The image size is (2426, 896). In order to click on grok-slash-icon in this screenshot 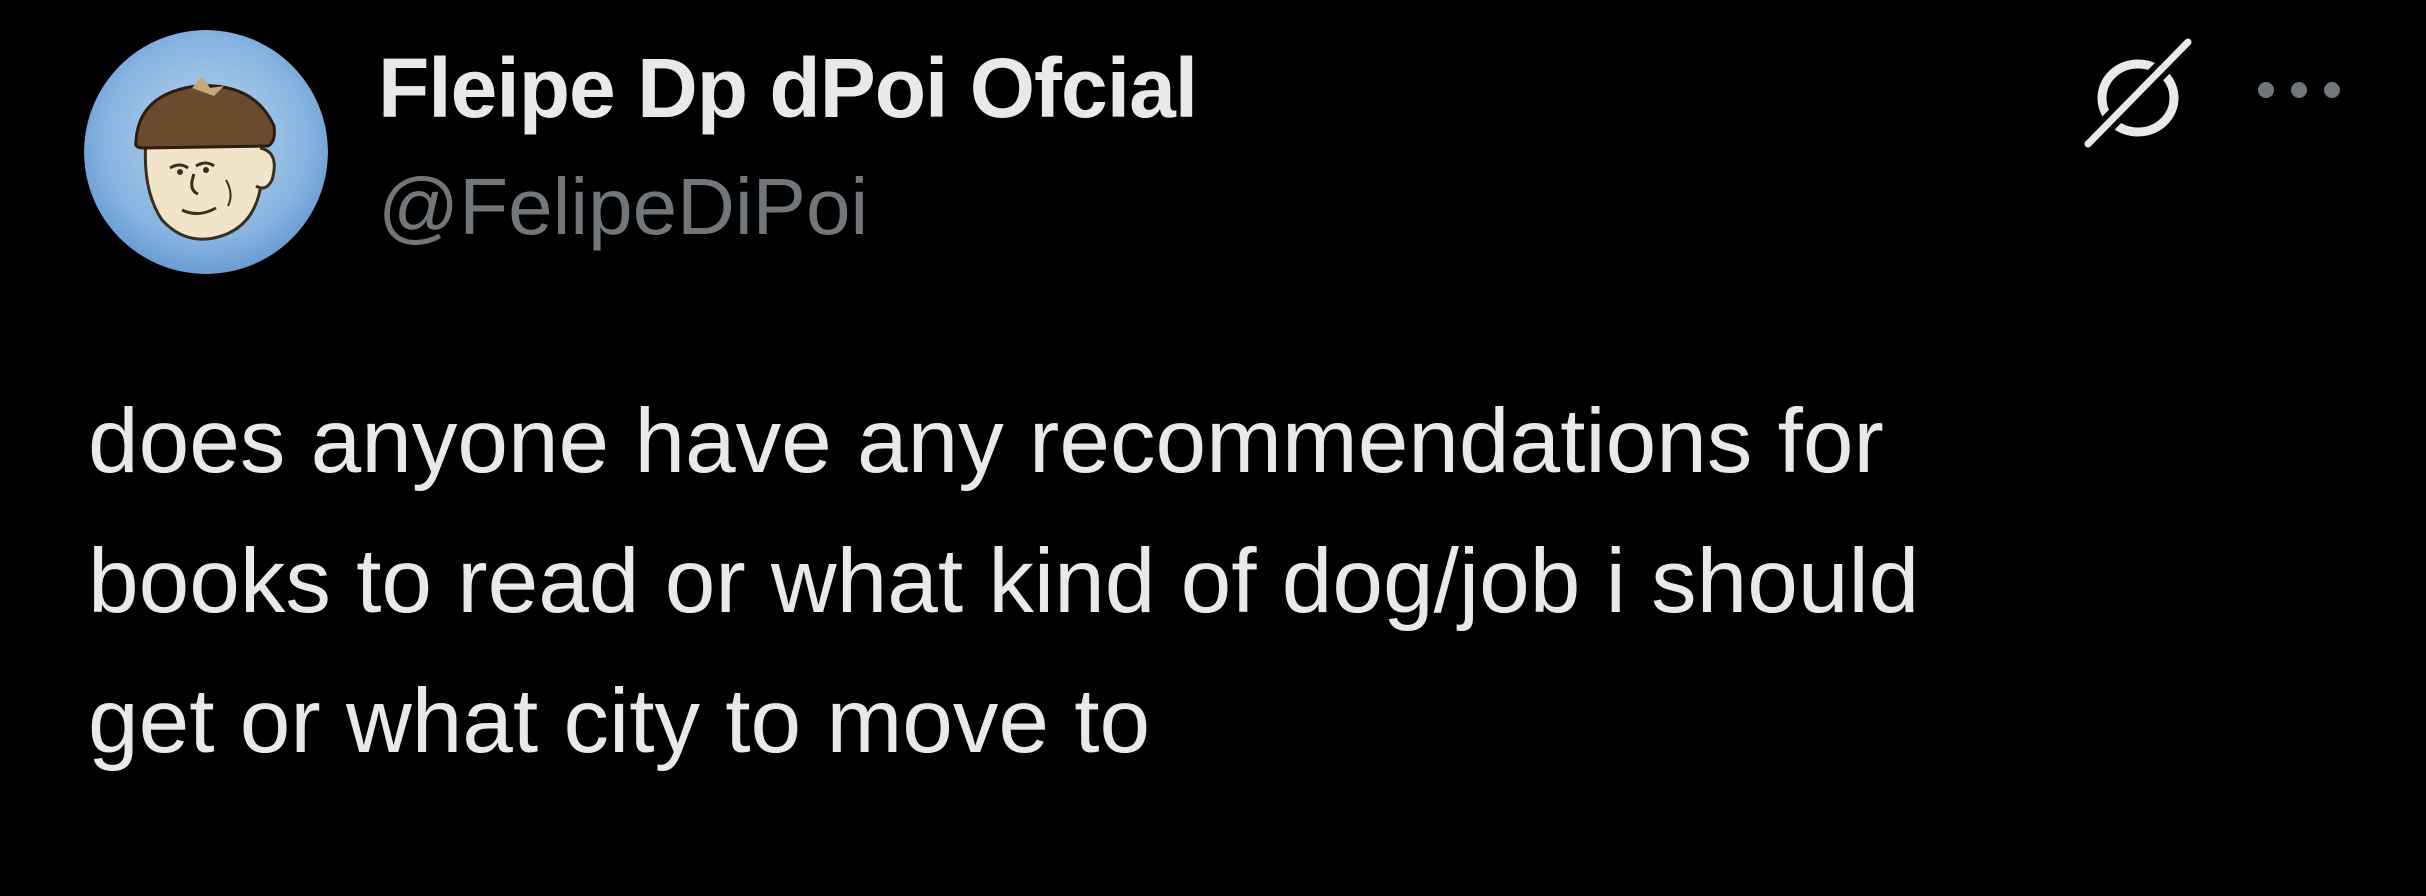, I will do `click(2138, 94)`.